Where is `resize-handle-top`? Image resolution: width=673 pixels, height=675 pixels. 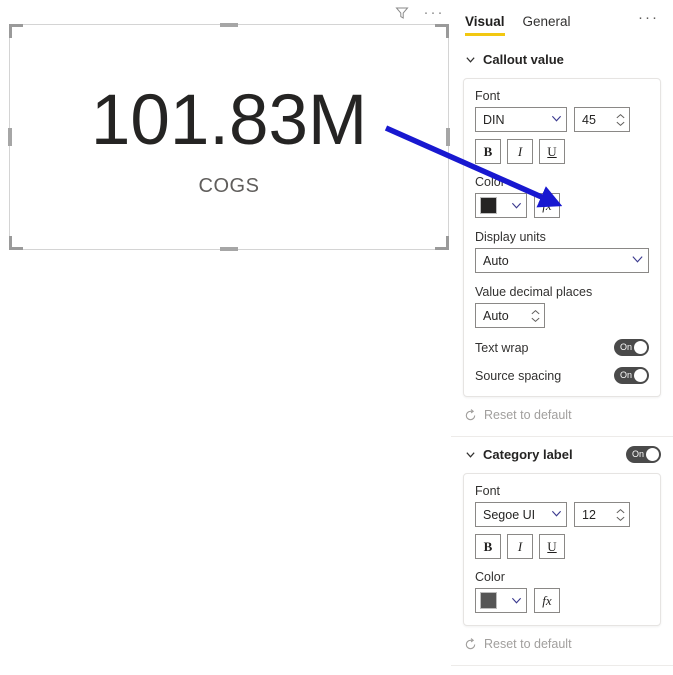 resize-handle-top is located at coordinates (229, 25).